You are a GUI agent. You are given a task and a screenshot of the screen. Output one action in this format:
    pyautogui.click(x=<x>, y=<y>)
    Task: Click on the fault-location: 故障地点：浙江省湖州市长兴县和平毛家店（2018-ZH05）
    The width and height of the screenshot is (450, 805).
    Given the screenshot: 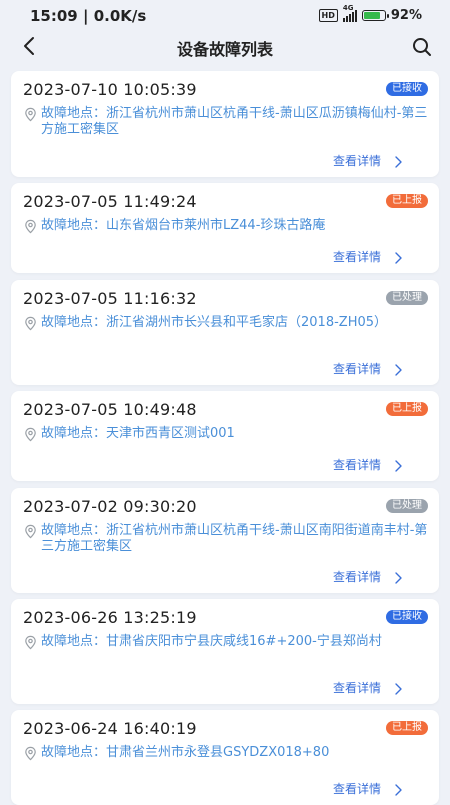 What is the action you would take?
    pyautogui.click(x=228, y=323)
    